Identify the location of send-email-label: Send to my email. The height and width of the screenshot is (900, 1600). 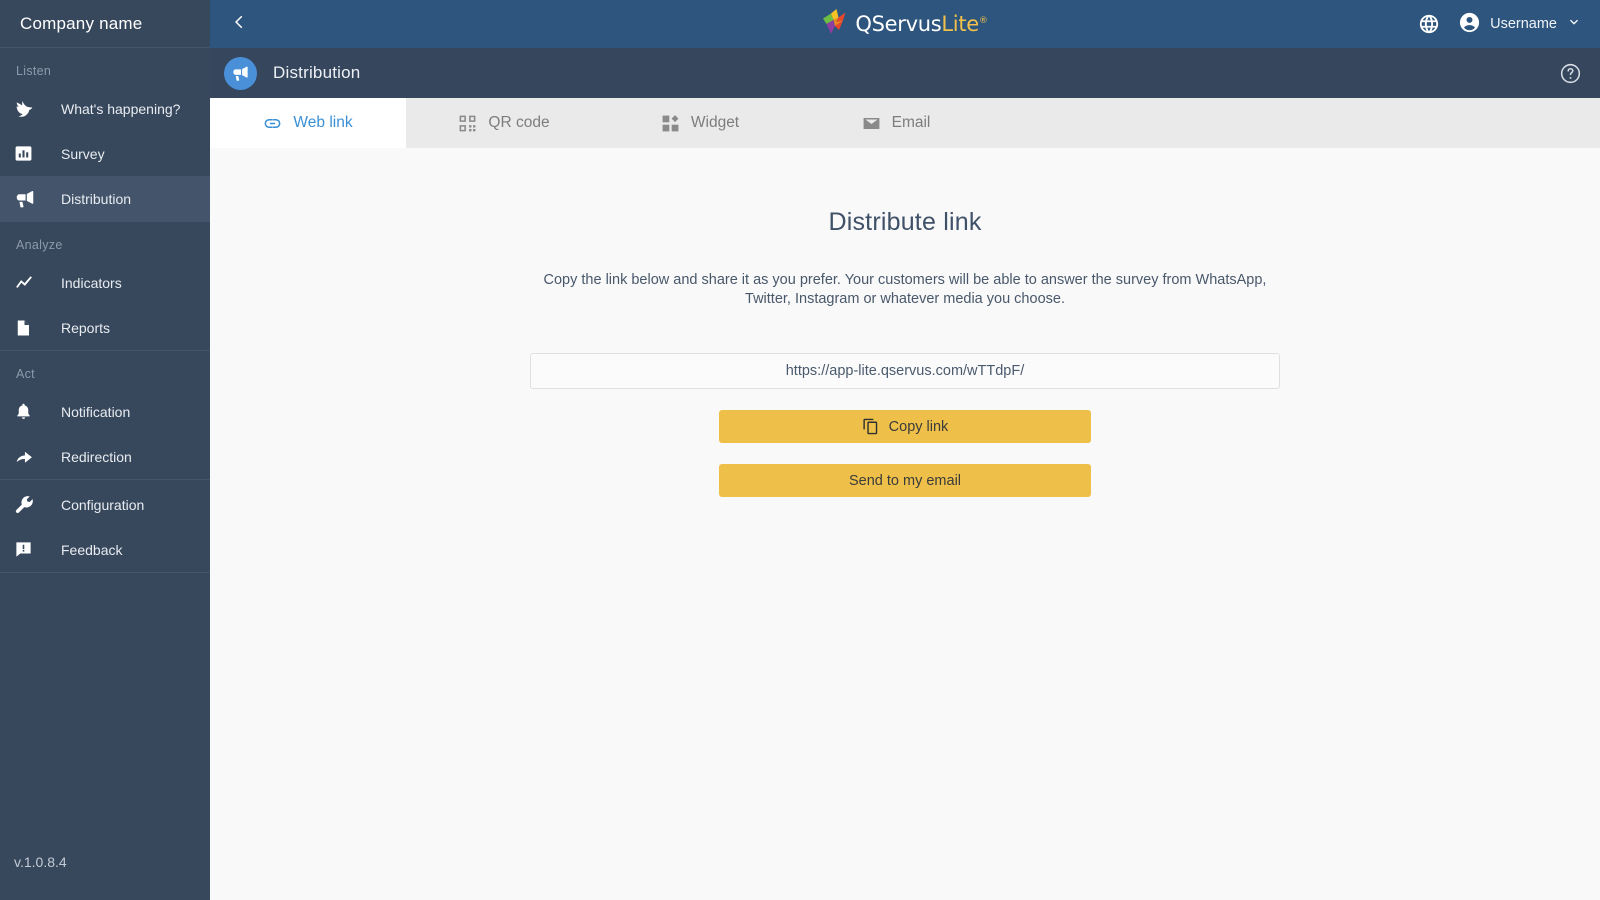
(905, 480).